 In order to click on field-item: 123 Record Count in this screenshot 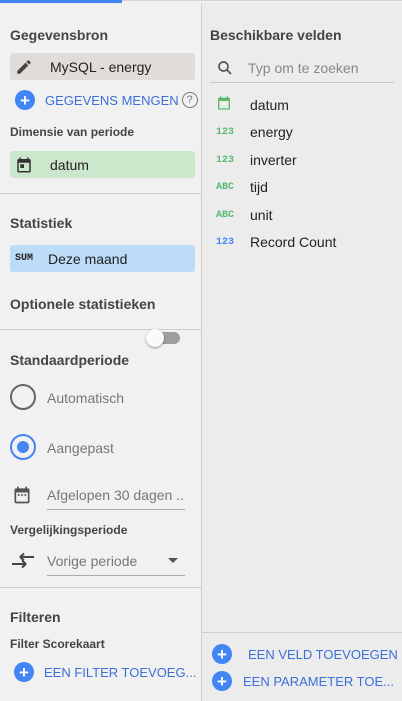, I will do `click(276, 242)`.